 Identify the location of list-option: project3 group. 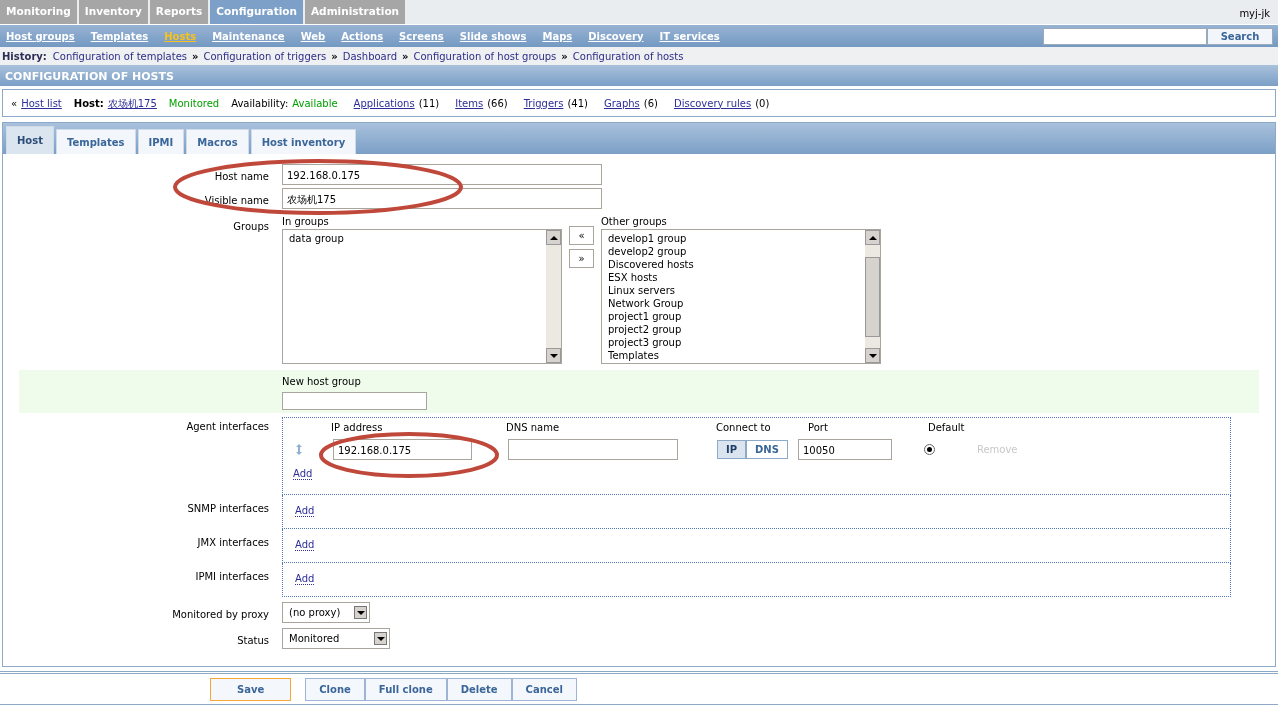
(733, 342).